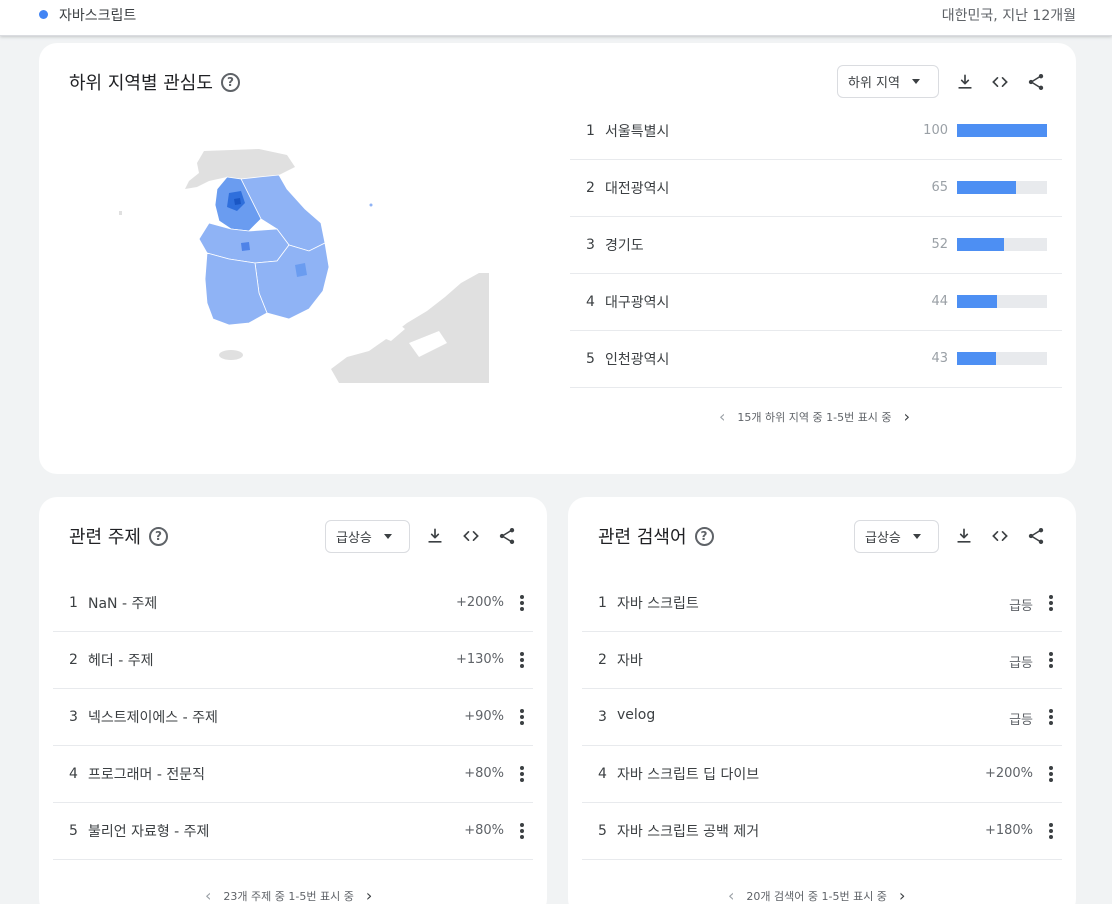 Image resolution: width=1112 pixels, height=904 pixels. I want to click on topics-filter-dropdown: 급상승, so click(367, 536).